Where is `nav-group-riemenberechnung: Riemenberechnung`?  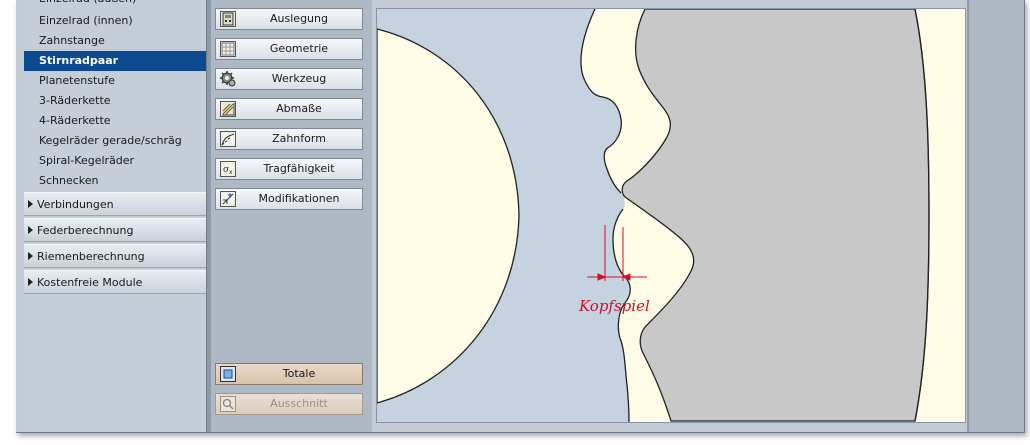
nav-group-riemenberechnung: Riemenberechnung is located at coordinates (115, 256).